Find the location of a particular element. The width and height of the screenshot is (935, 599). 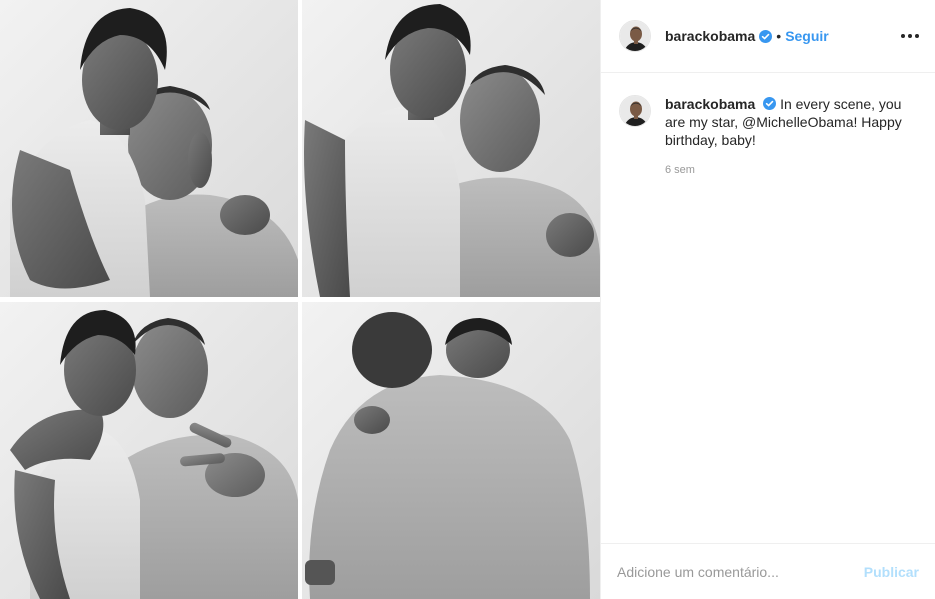

caption-username: barackobama is located at coordinates (710, 104).